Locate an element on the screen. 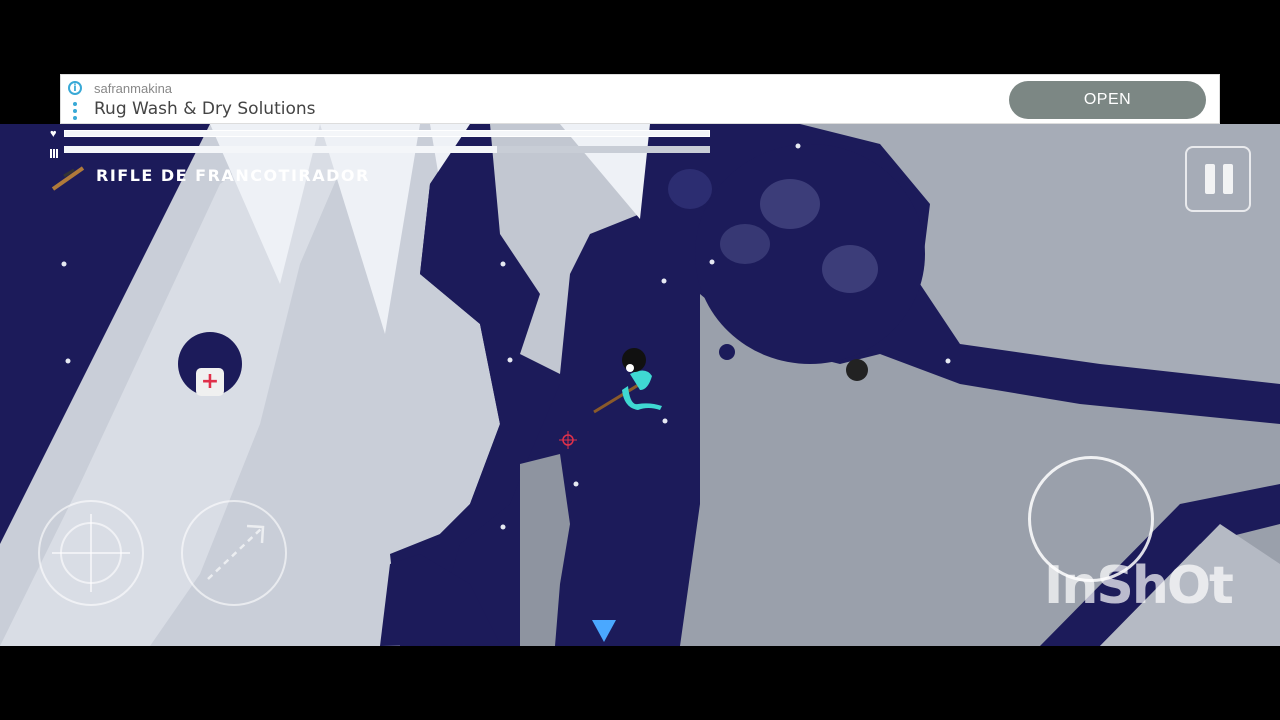 The image size is (1280, 720). terrain-lower-left-block is located at coordinates (440, 600).